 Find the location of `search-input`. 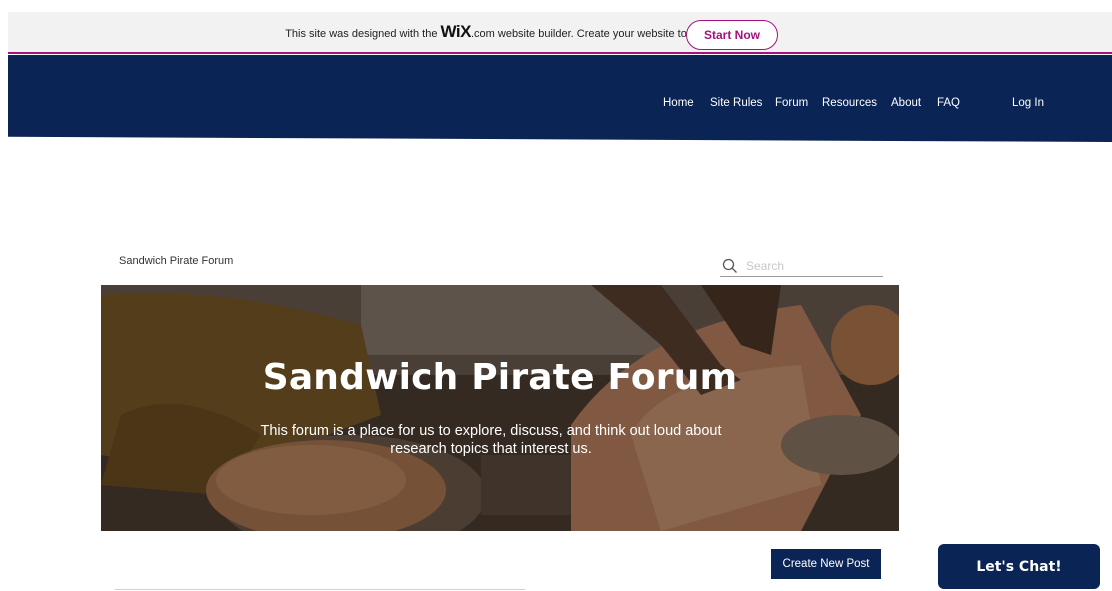

search-input is located at coordinates (811, 265).